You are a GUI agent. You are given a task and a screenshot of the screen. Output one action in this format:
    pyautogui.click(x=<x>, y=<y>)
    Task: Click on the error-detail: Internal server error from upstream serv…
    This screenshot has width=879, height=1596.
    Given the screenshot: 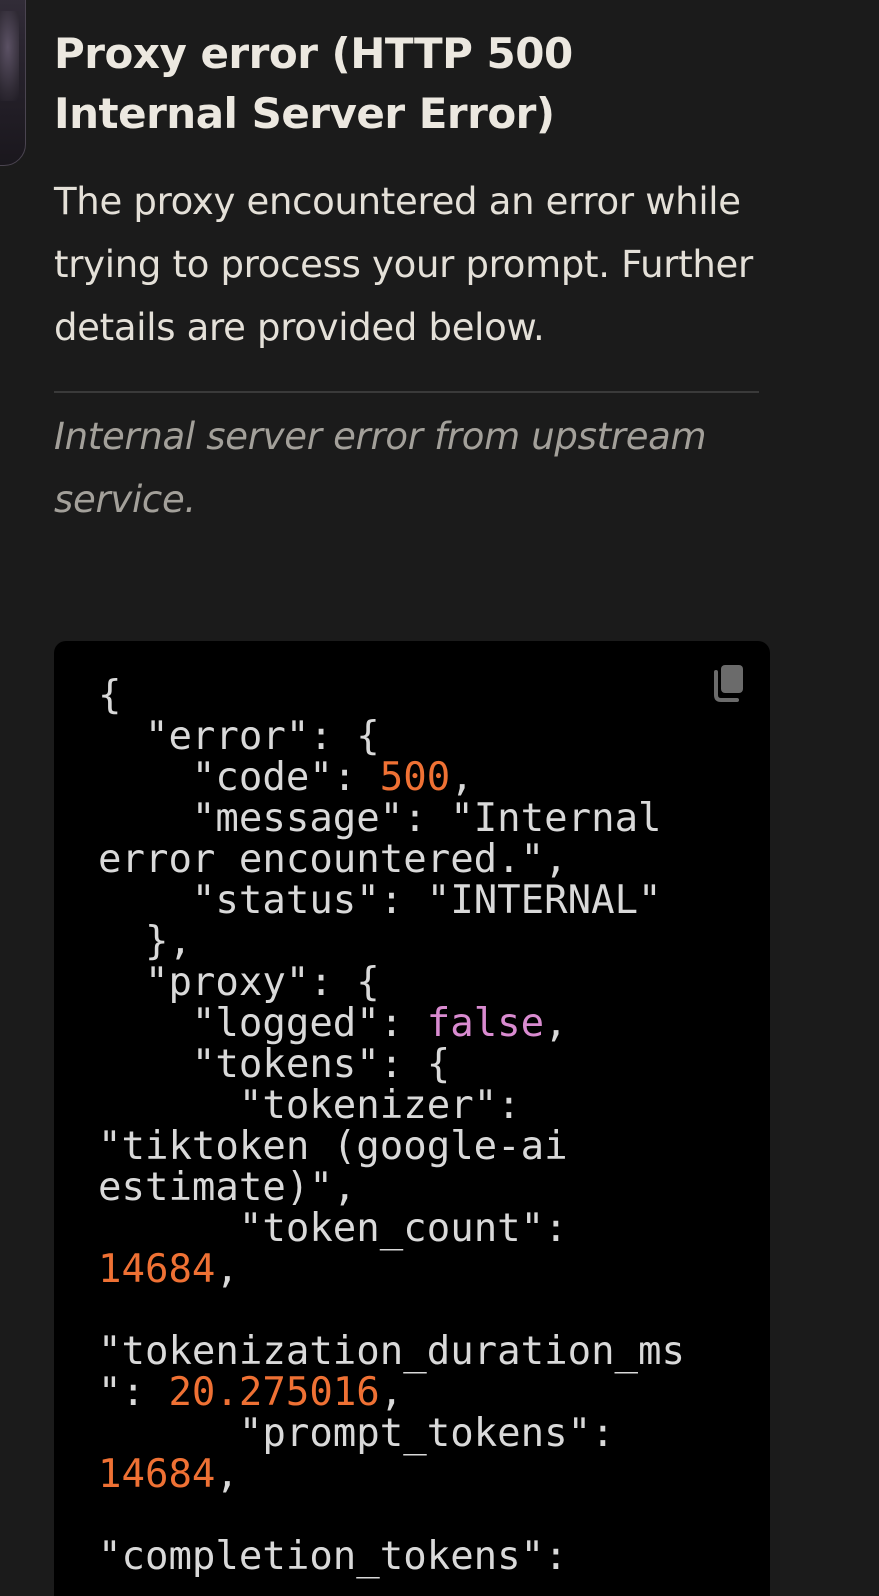 What is the action you would take?
    pyautogui.click(x=380, y=468)
    